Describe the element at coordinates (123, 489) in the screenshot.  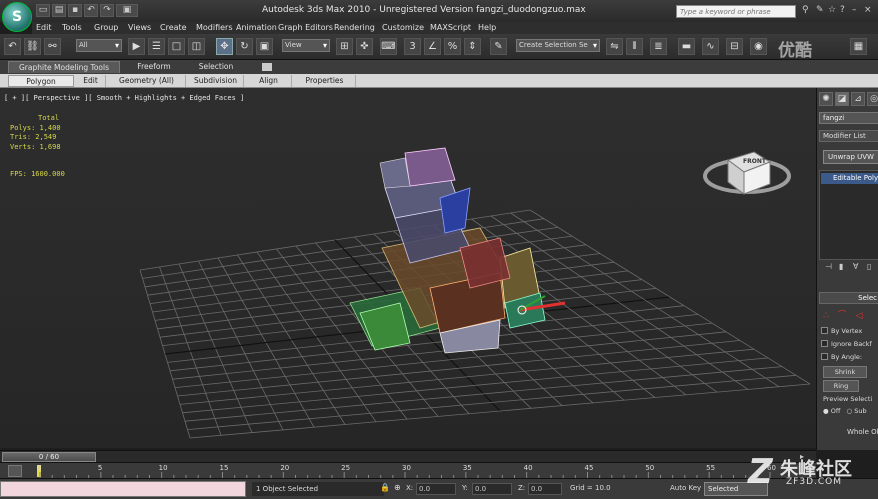
I see `maxscript-listener-field` at that location.